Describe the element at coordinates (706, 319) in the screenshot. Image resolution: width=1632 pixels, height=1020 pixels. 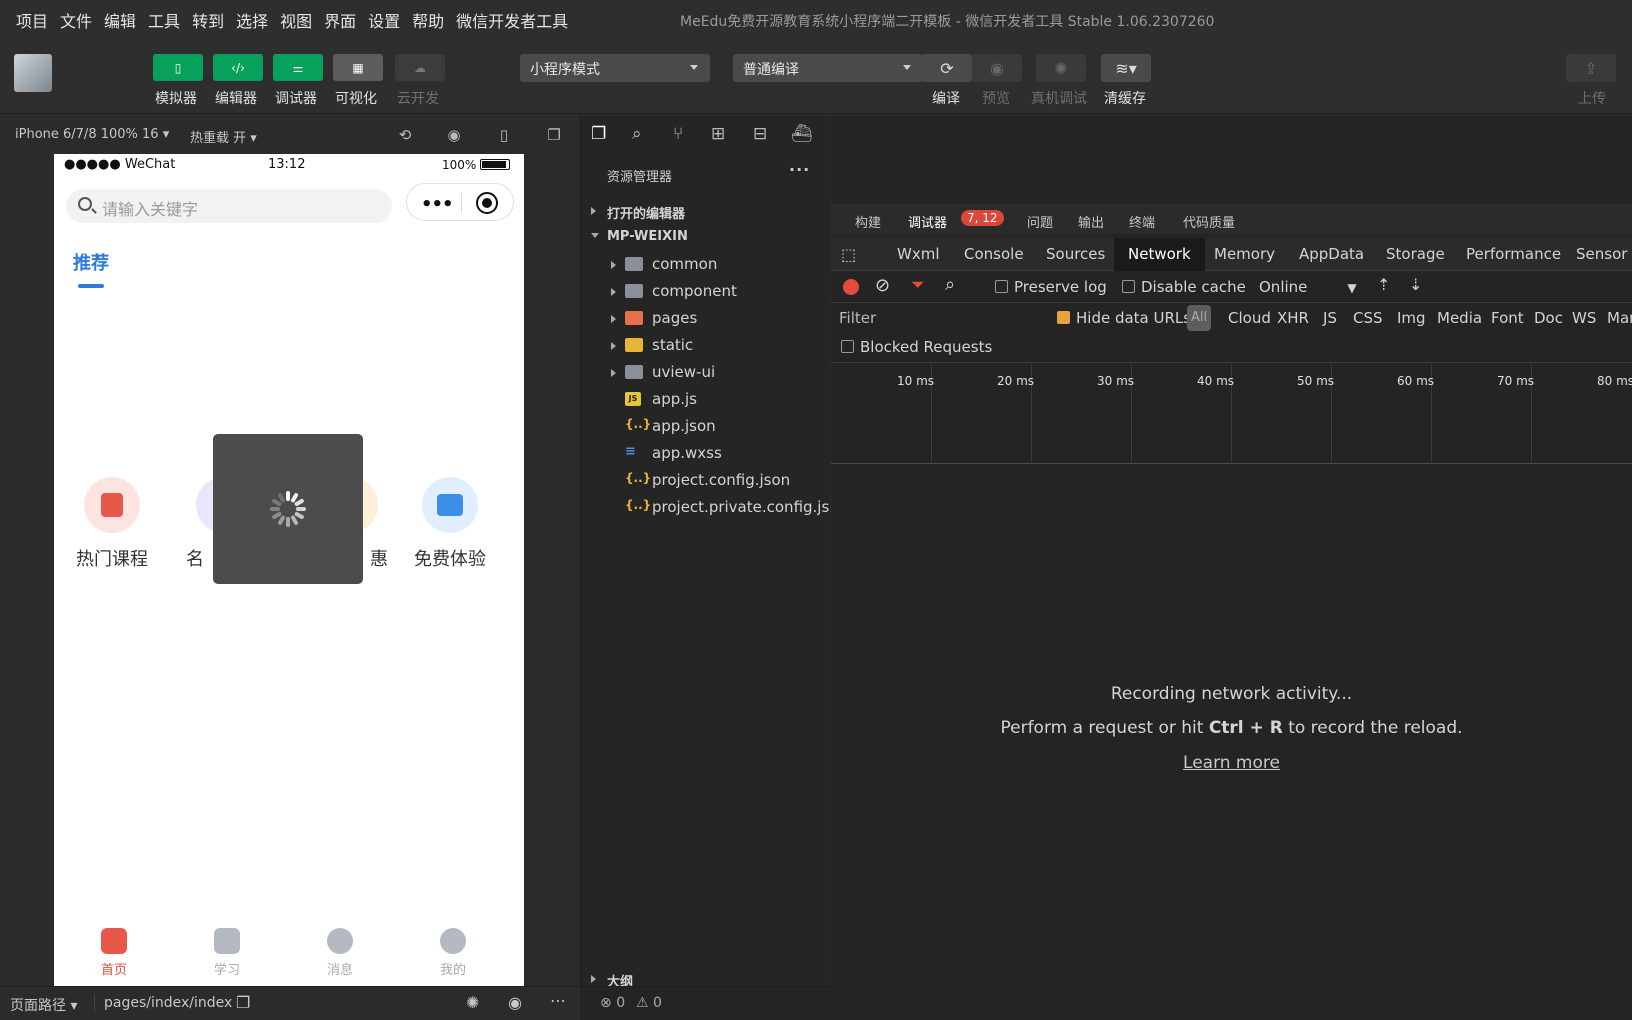
I see `tree-item-pages: pages` at that location.